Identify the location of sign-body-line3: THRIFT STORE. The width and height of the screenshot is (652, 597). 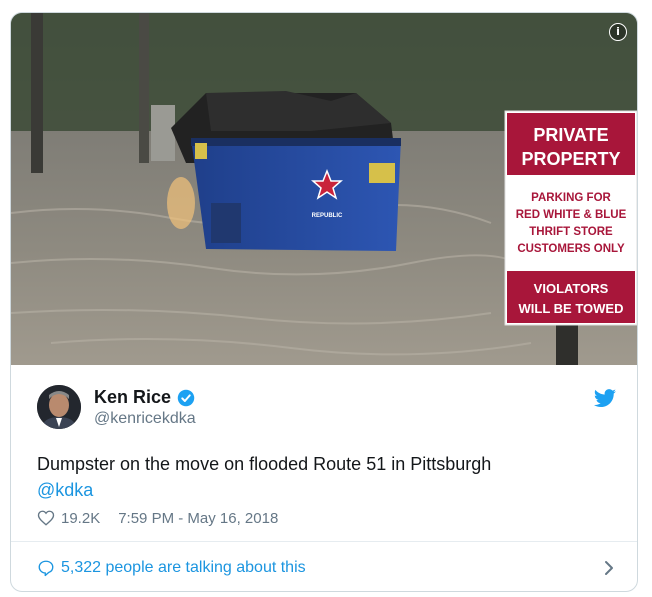
(571, 232).